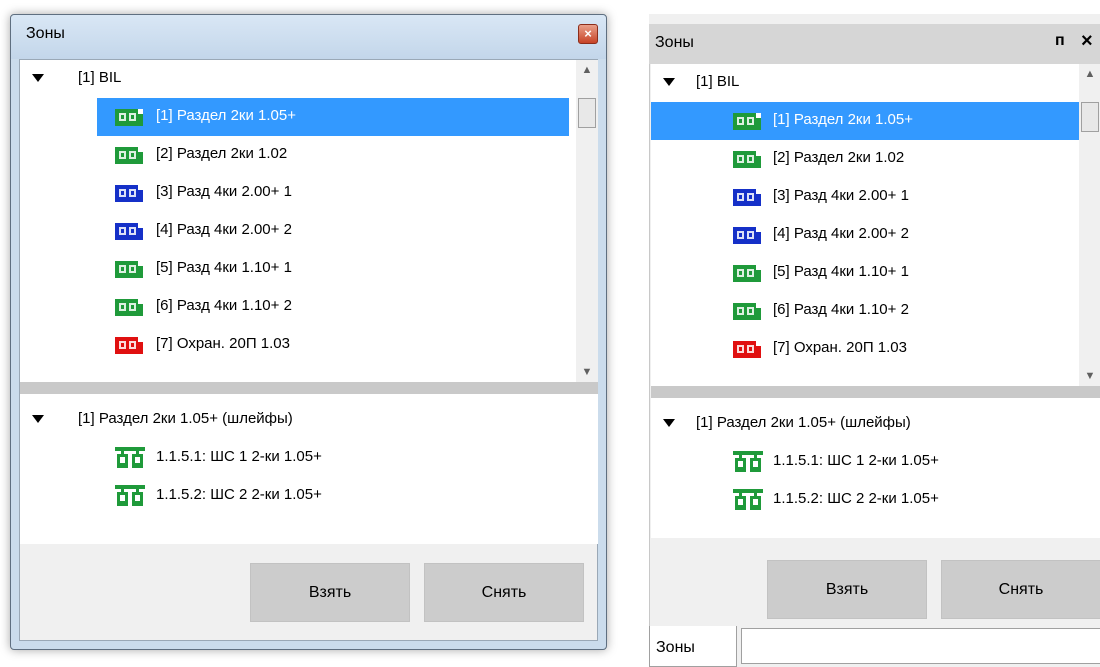 The image size is (1100, 667). I want to click on tab-label: Зоны, so click(675, 647).